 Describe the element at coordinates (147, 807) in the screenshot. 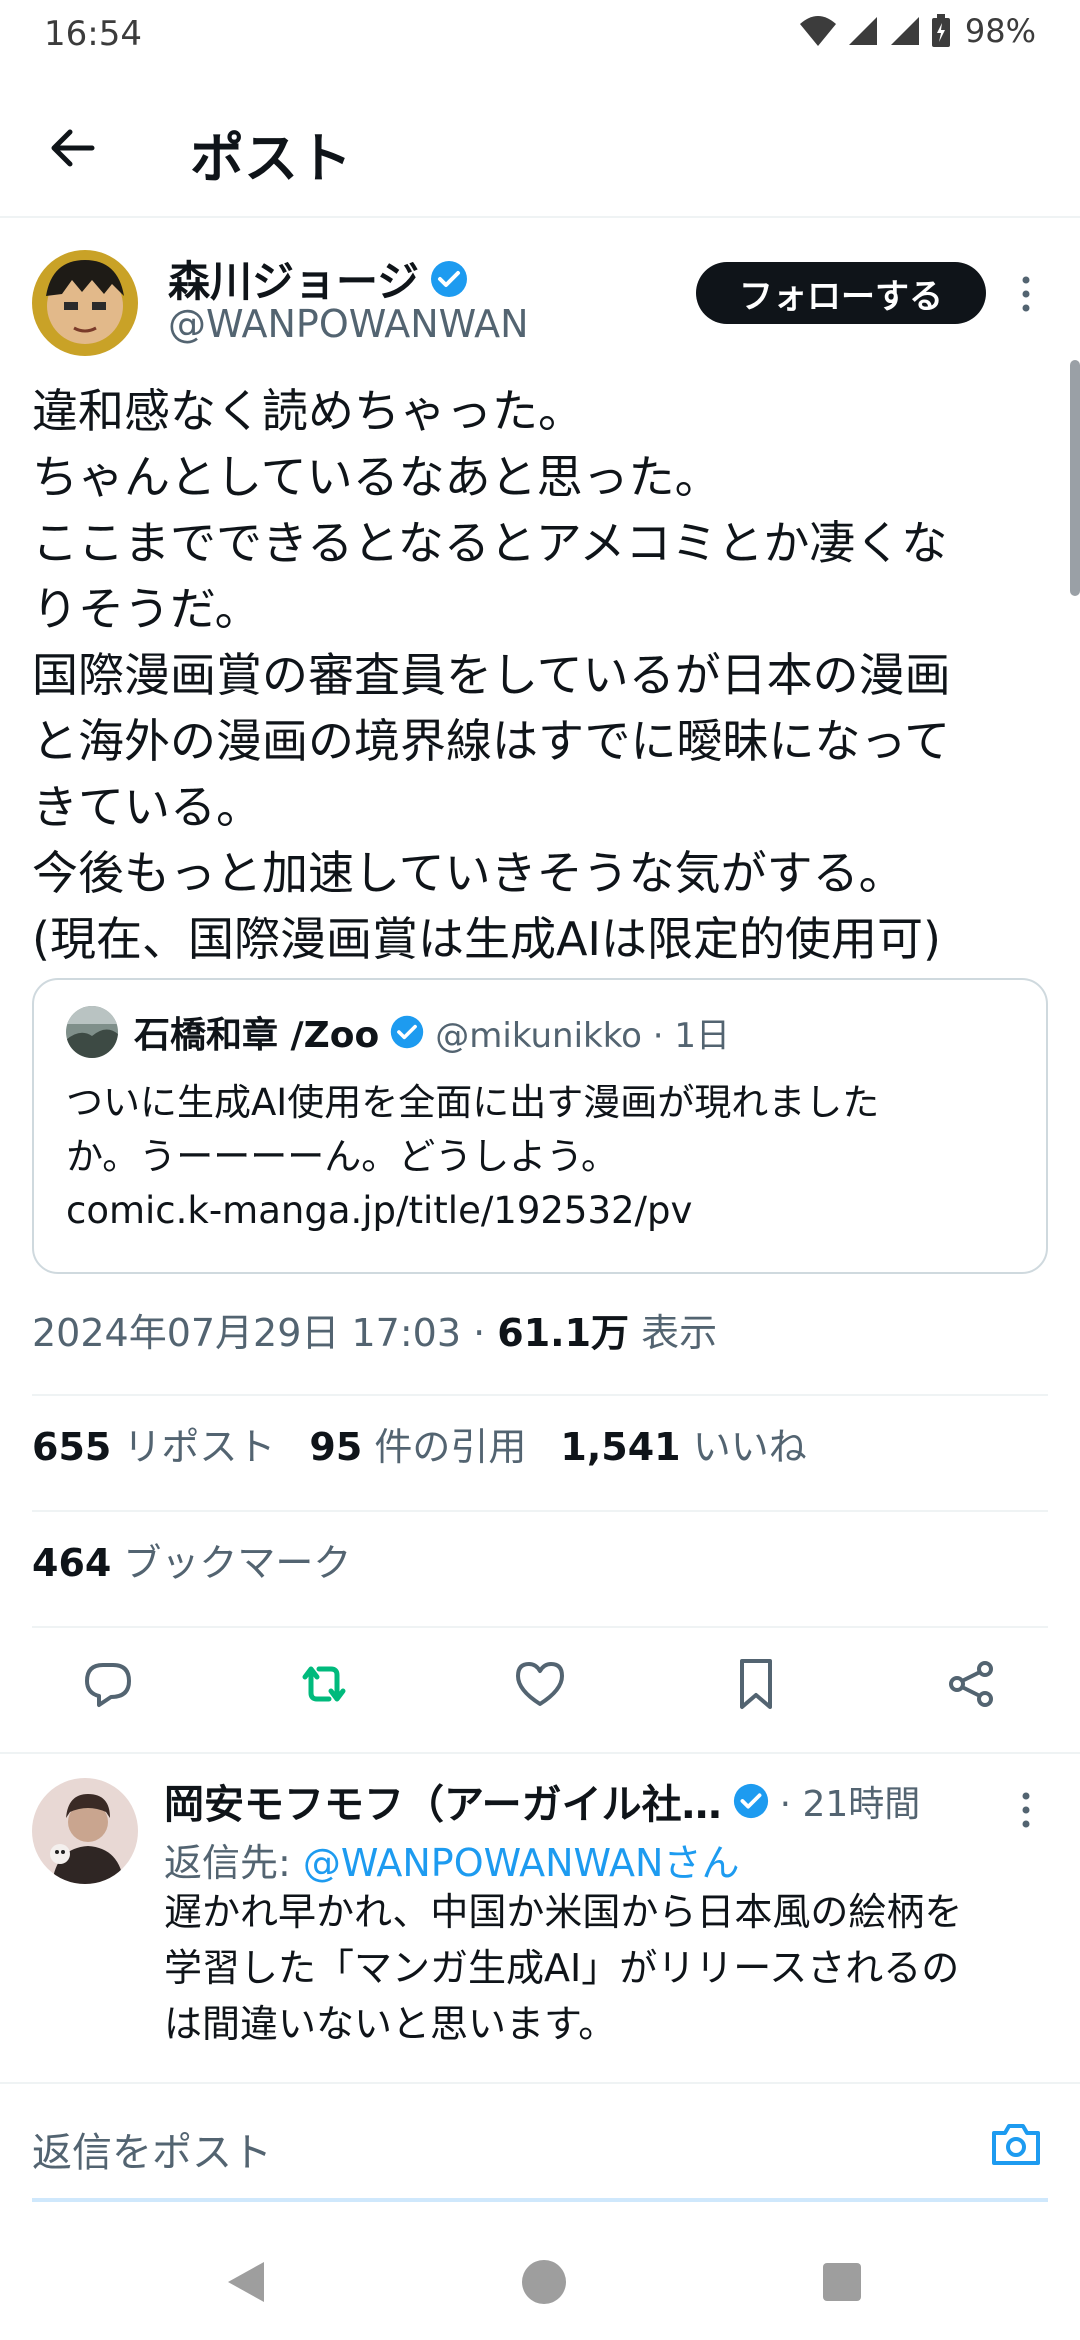

I see `post-text-line: きている。` at that location.